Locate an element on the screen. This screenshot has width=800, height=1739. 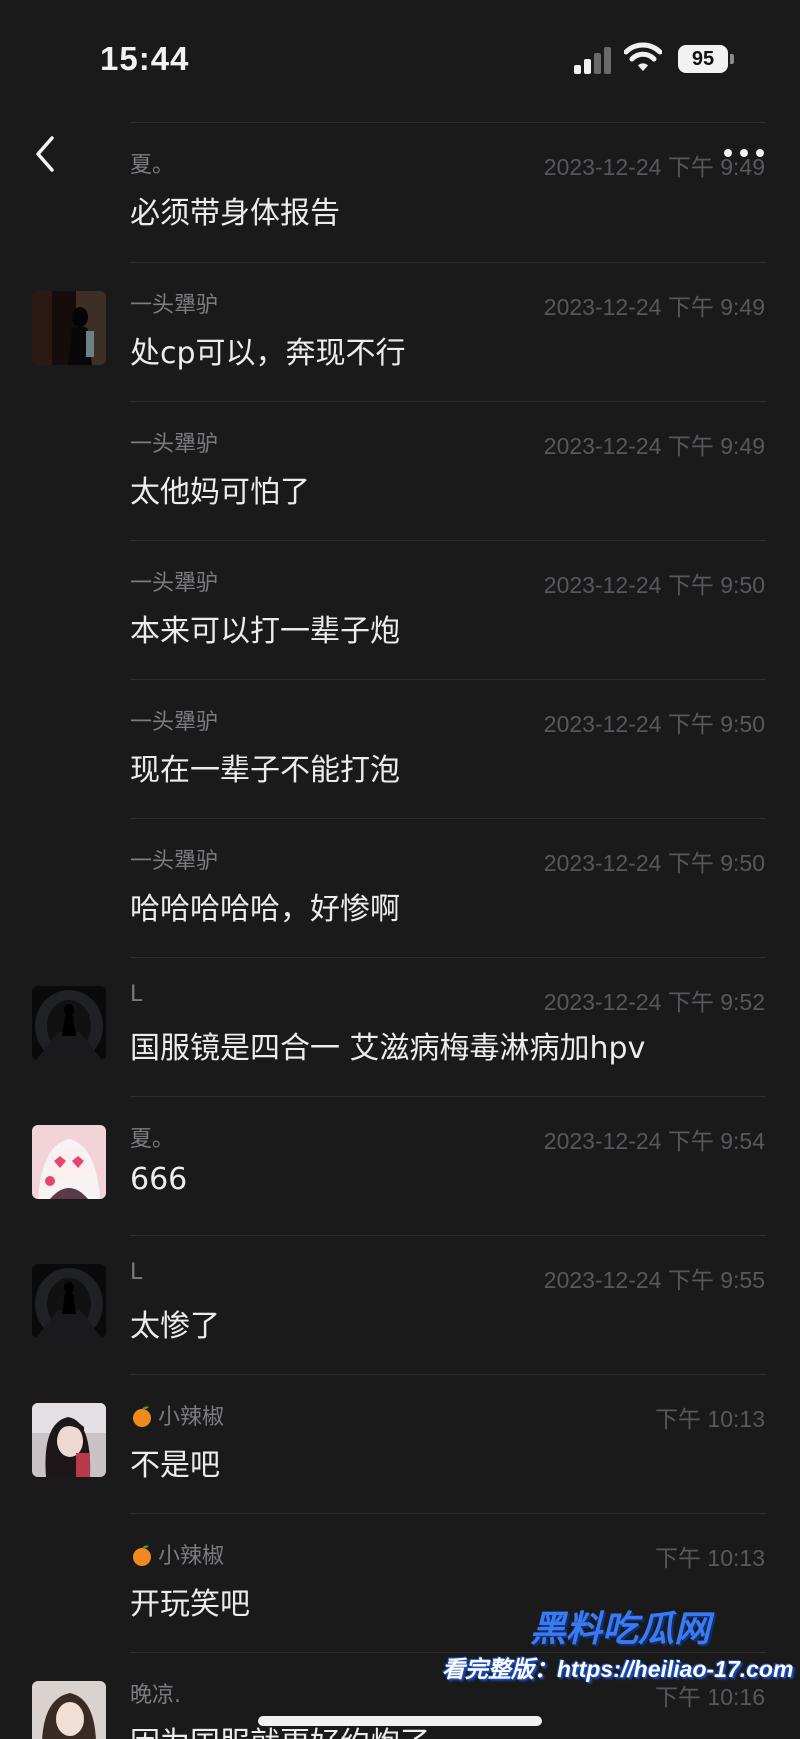
status-bar: 15:44 95 is located at coordinates (400, 60).